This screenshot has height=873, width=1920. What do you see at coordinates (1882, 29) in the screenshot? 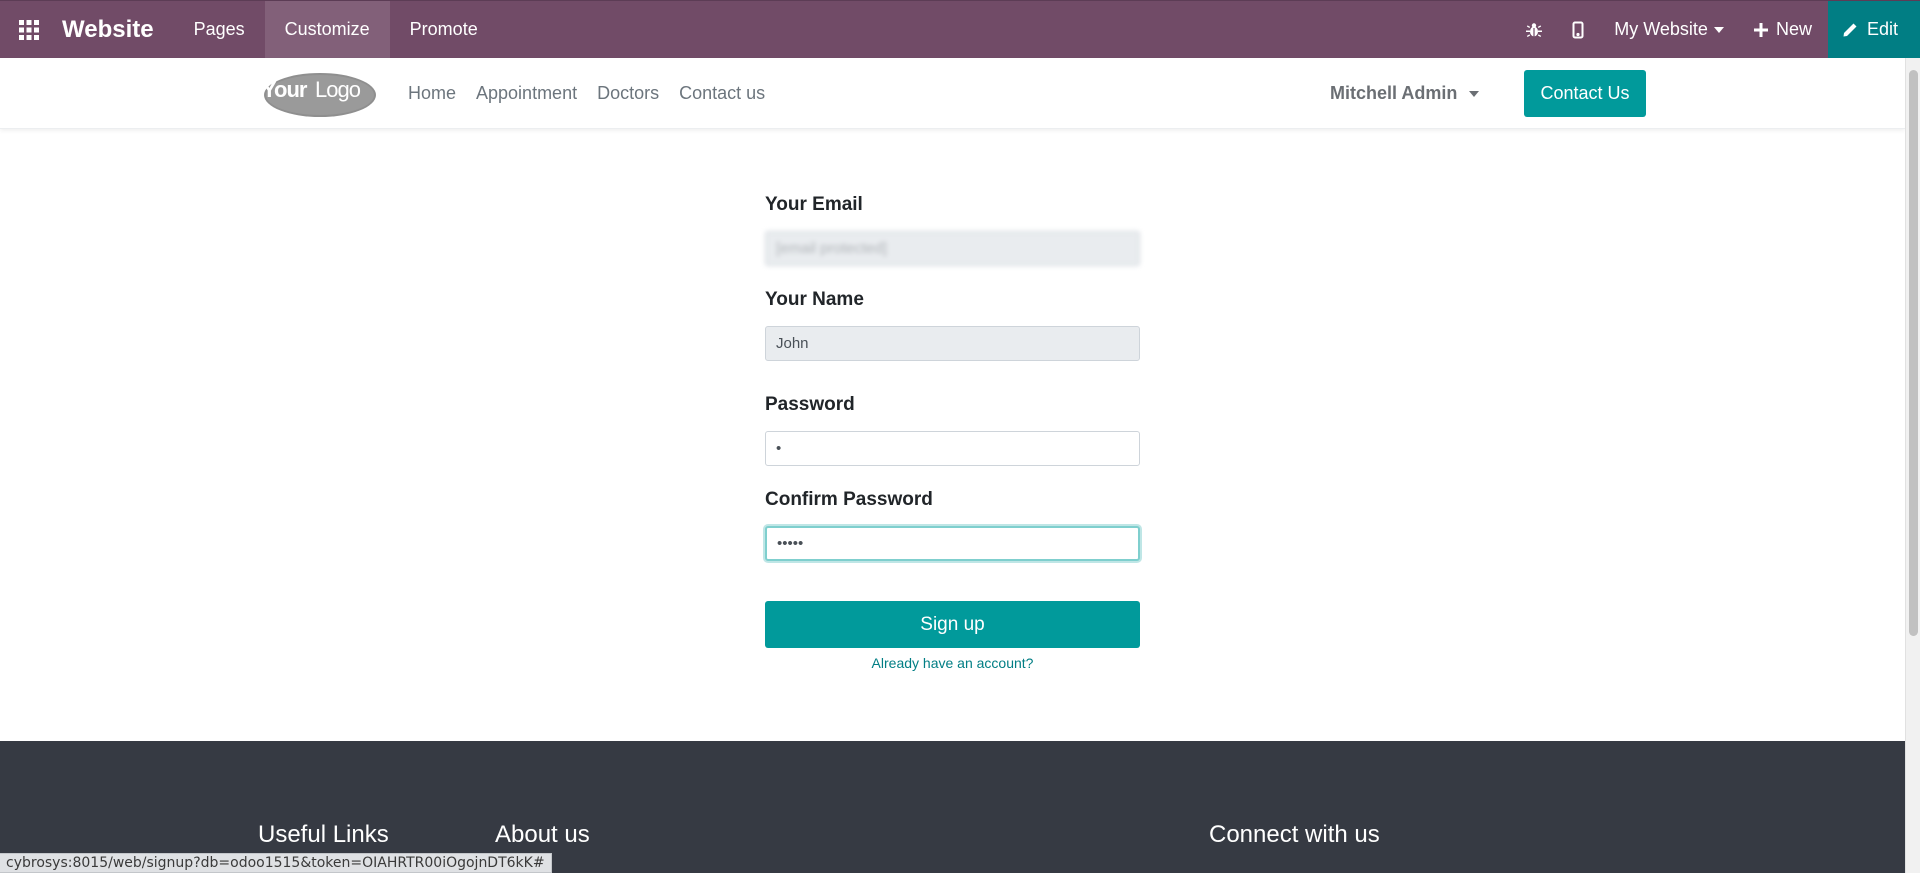
I see `edit-button-label: Edit` at bounding box center [1882, 29].